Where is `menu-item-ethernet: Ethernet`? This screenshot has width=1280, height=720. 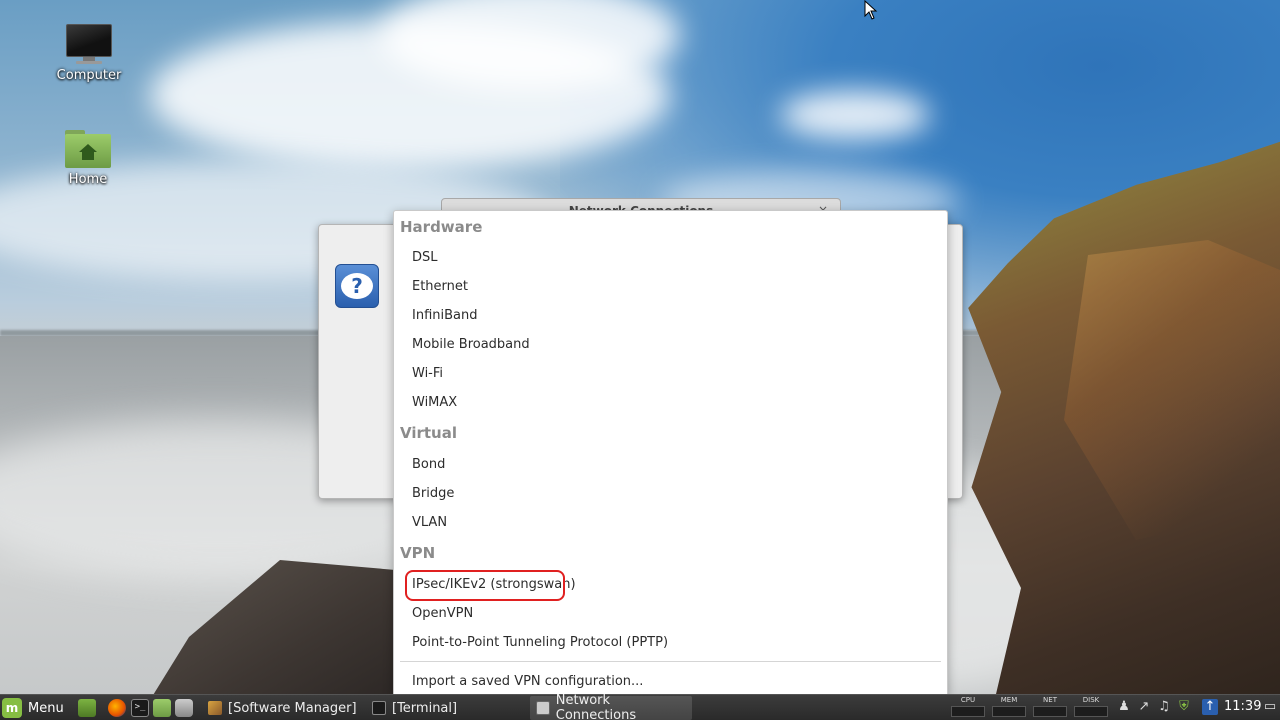 menu-item-ethernet: Ethernet is located at coordinates (440, 286).